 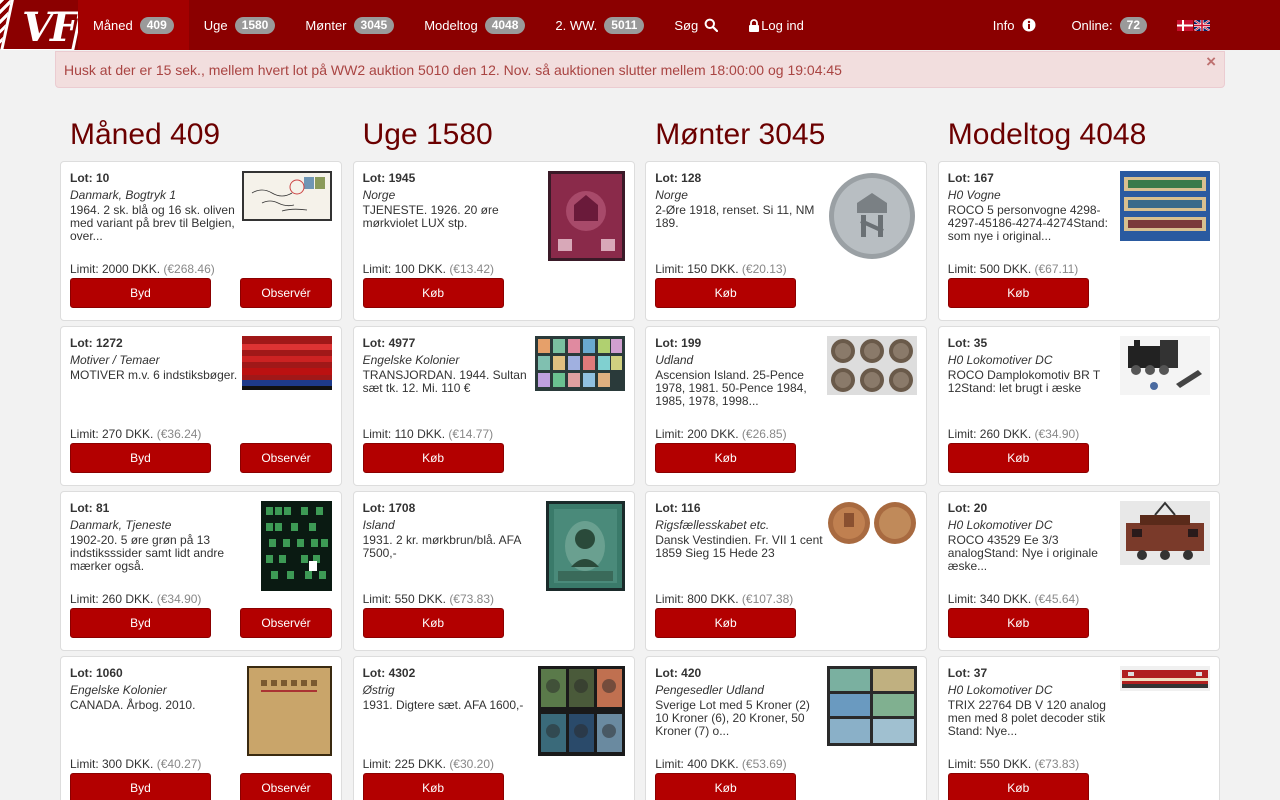 I want to click on lot-image-yearbook, so click(x=289, y=711).